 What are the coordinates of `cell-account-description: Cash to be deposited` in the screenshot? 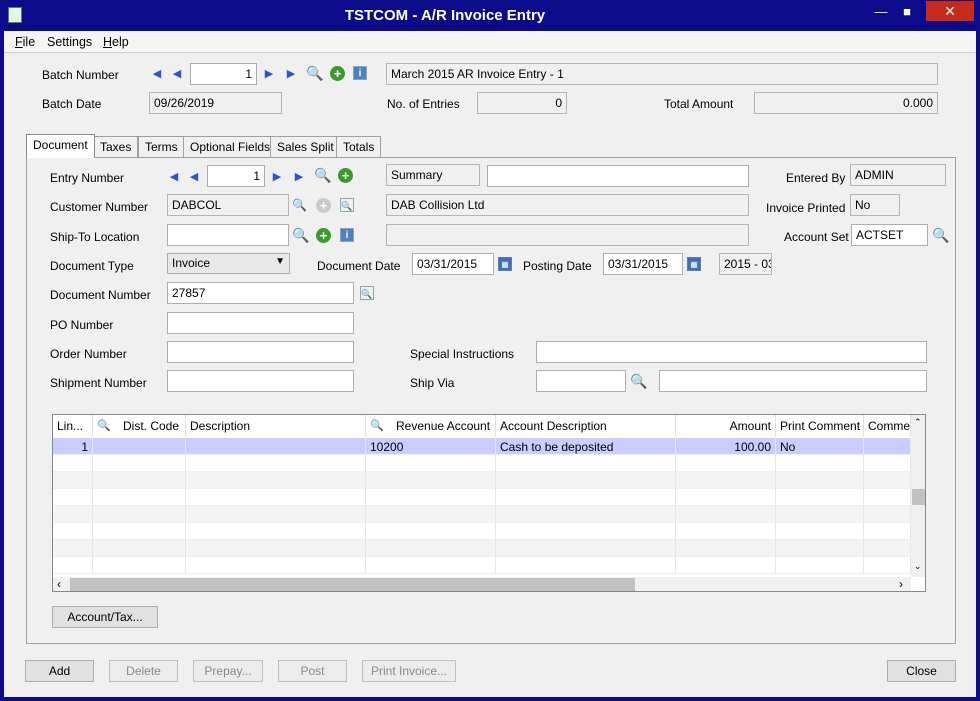 It's located at (586, 446).